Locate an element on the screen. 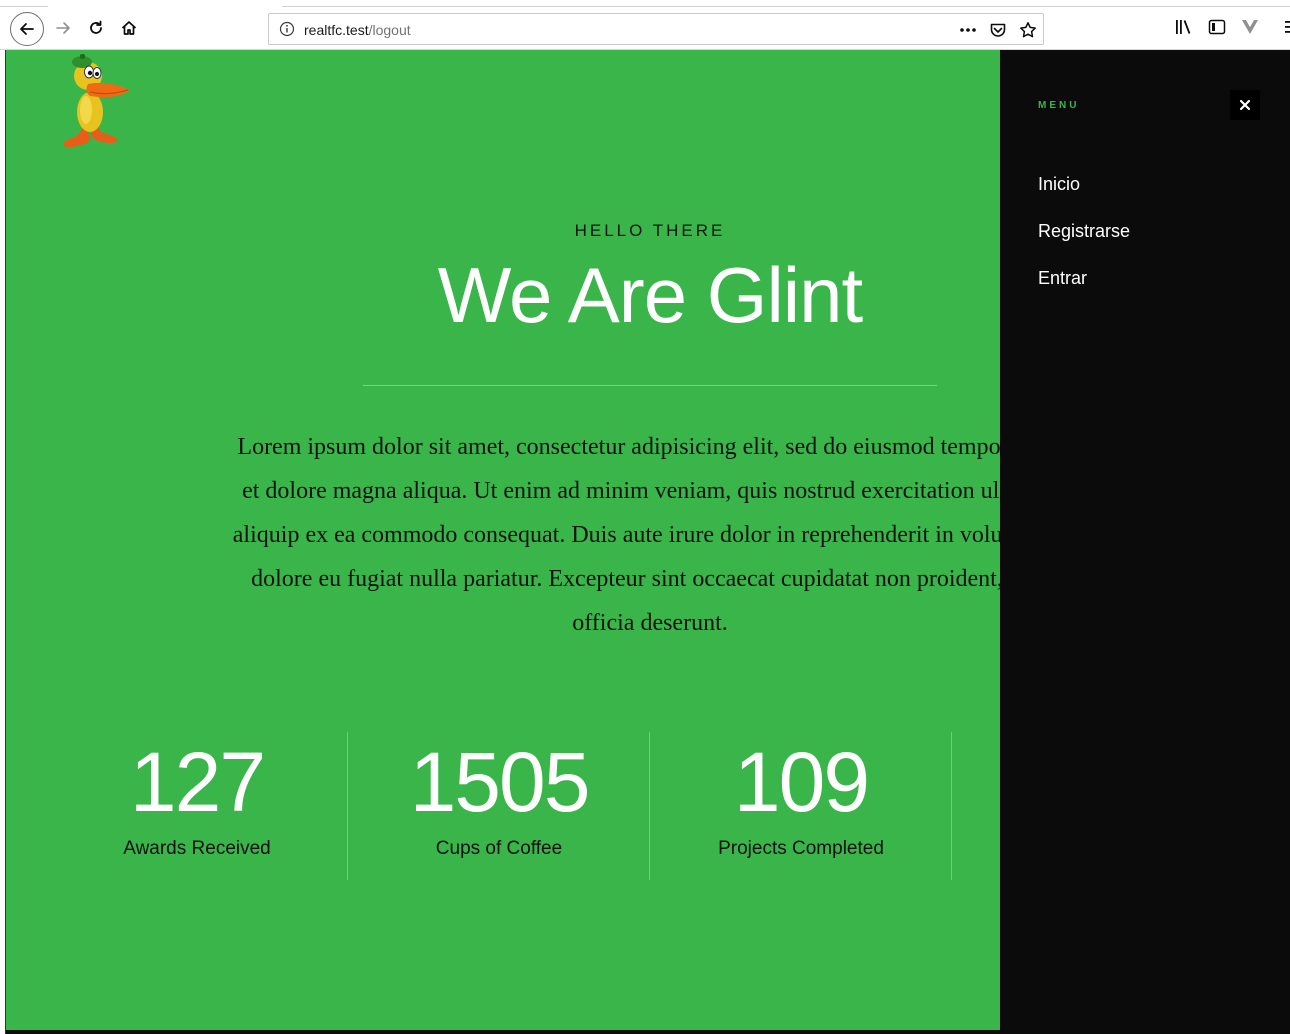  stat-label: Awards Received is located at coordinates (197, 848).